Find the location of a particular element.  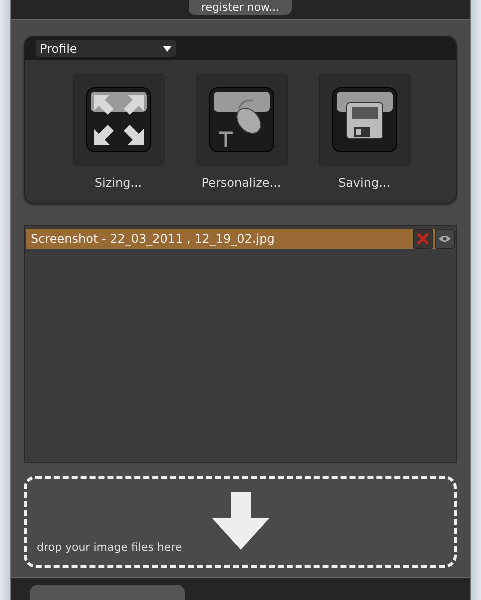

drop-zone: drop your image files here is located at coordinates (240, 522).